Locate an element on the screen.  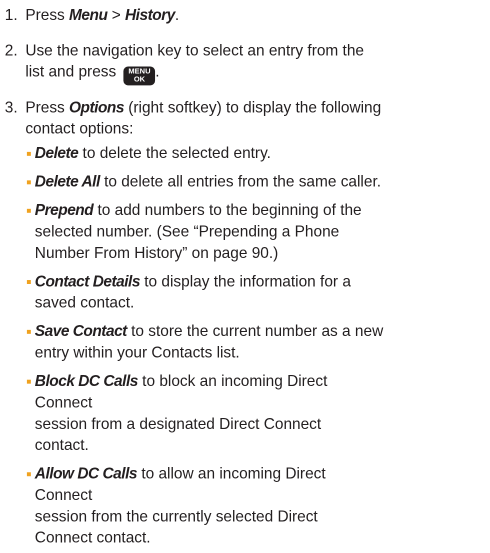
step-number: 3. is located at coordinates (11, 107).